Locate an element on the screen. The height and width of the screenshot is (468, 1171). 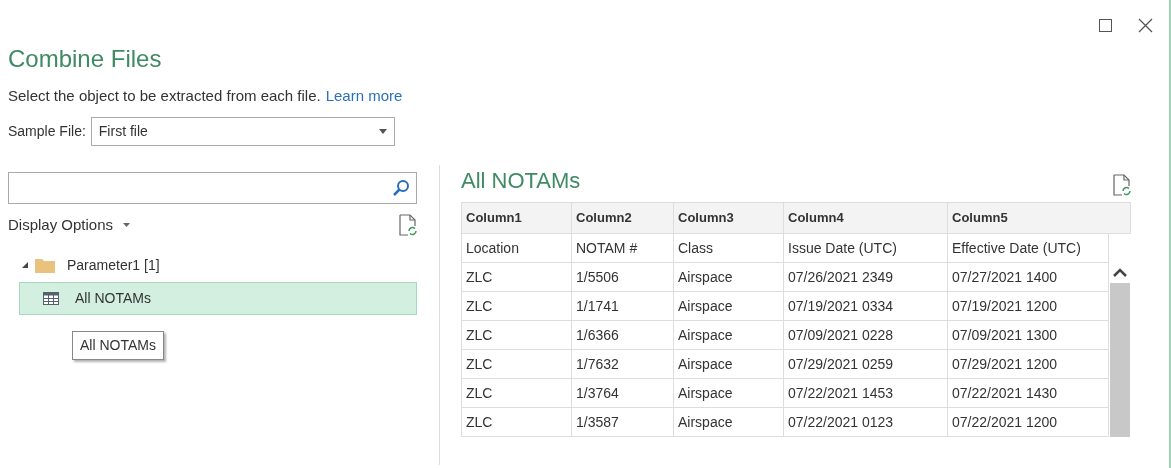
tooltip: All NOTAMs is located at coordinates (118, 345).